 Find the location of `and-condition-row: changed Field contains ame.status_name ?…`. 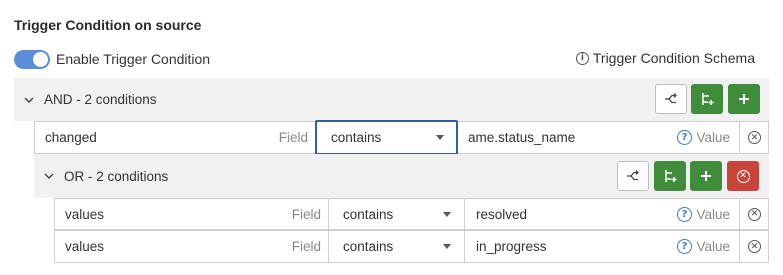

and-condition-row: changed Field contains ame.status_name ?… is located at coordinates (402, 137).